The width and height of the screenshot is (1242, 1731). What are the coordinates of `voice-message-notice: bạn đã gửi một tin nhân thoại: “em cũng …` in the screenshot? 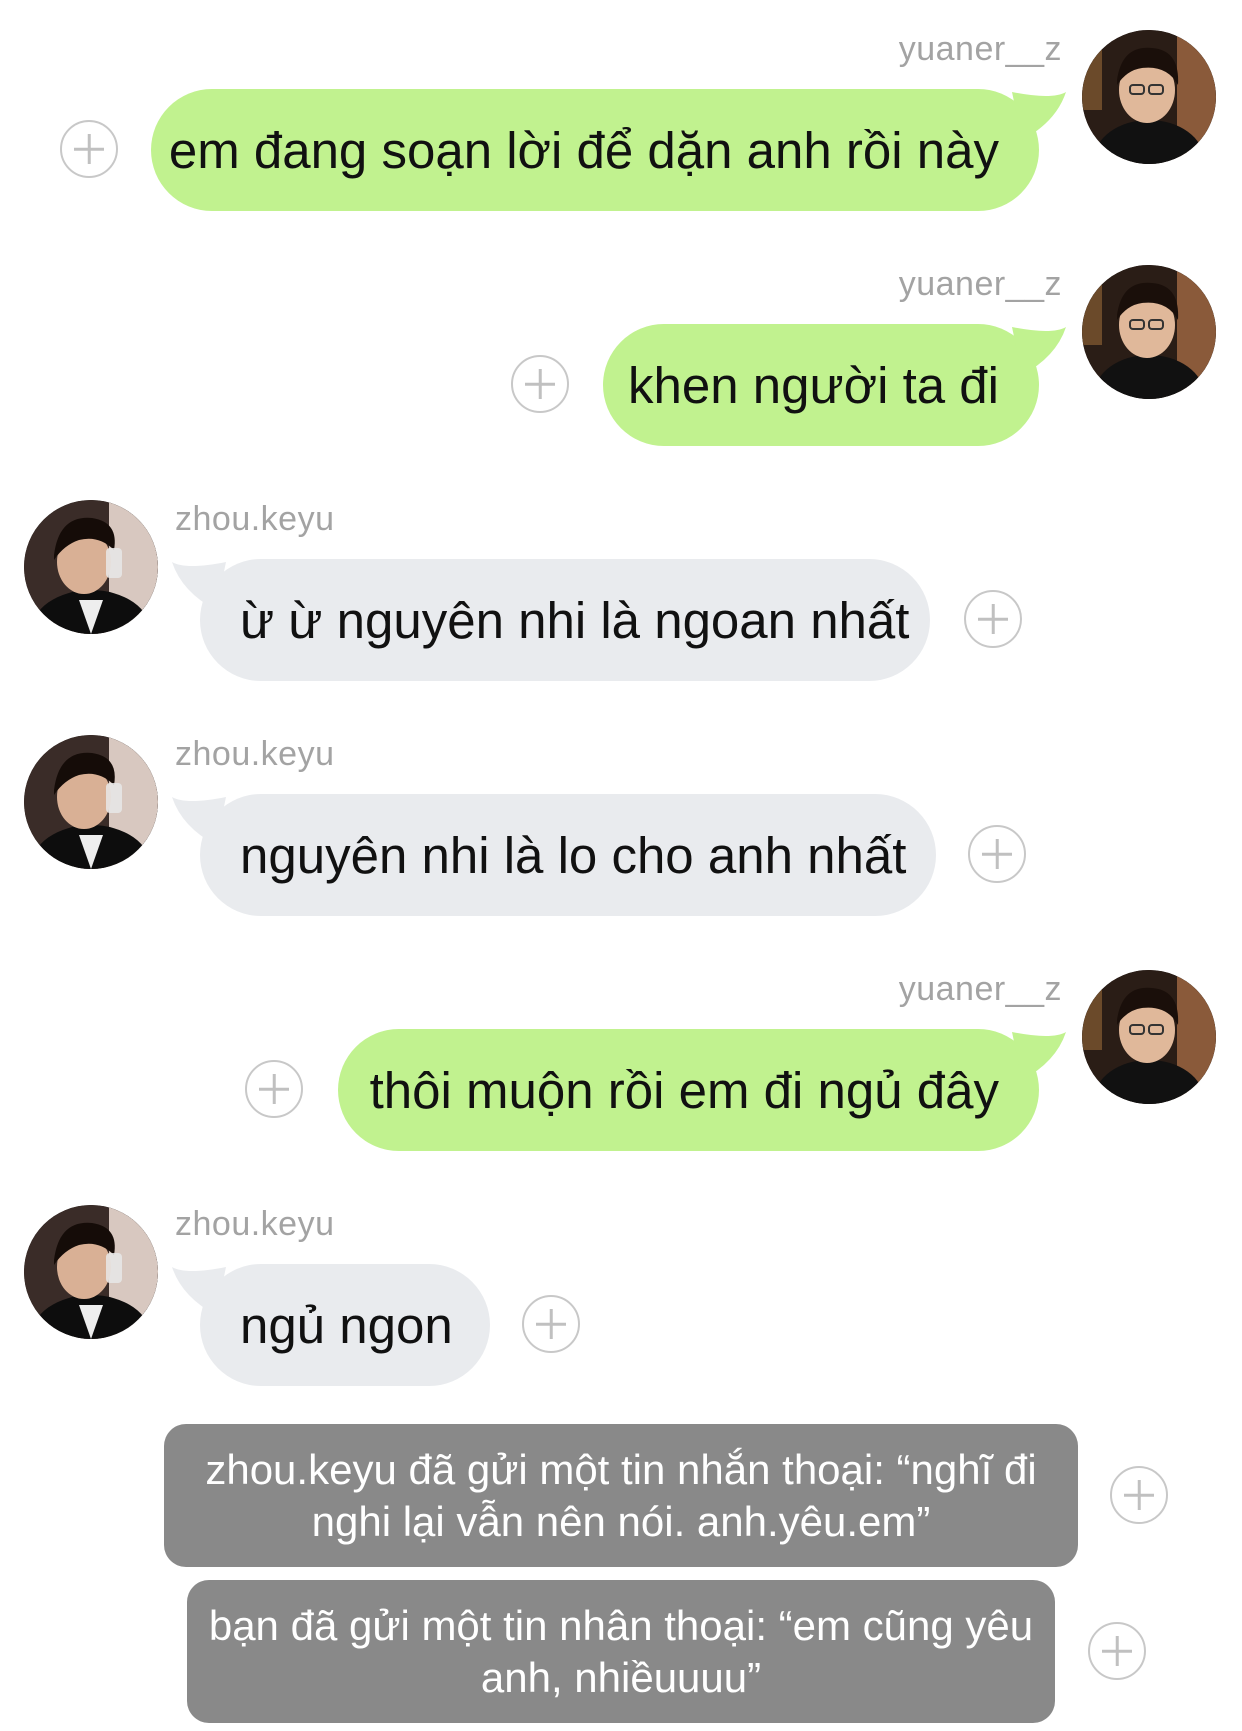 It's located at (621, 1651).